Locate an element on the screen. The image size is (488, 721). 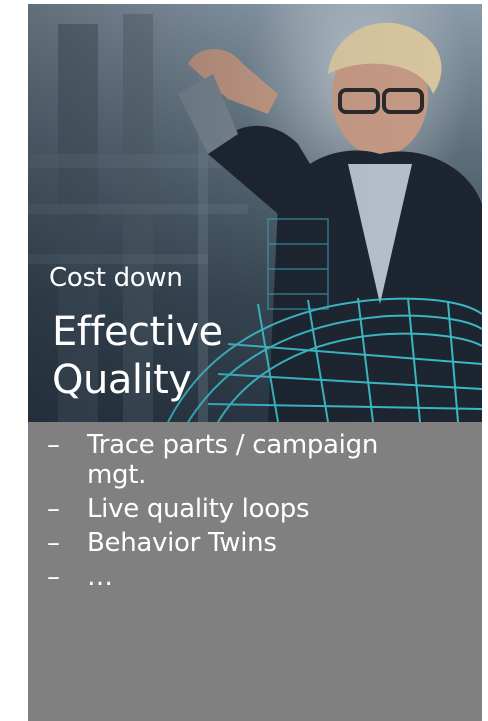
list-item: – Live quality loops is located at coordinates (255, 509).